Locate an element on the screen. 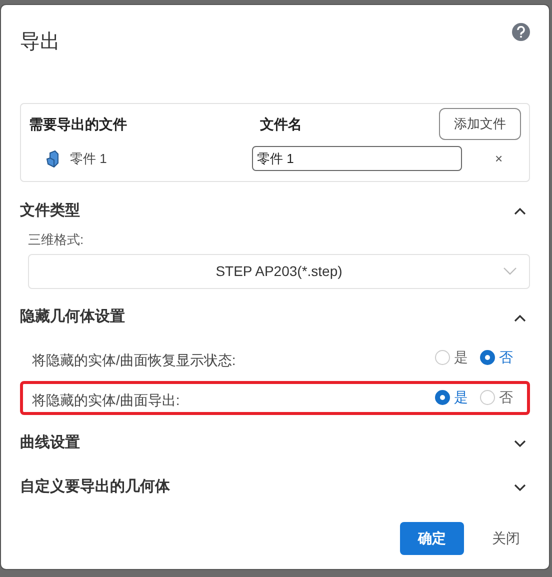 This screenshot has height=577, width=552. column-header: 需要导出的文件 is located at coordinates (78, 124).